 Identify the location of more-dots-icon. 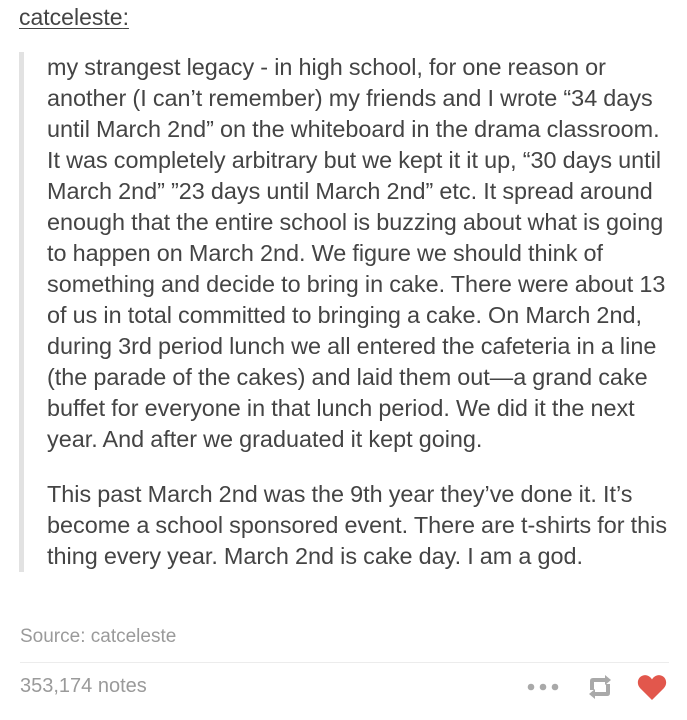
(543, 687).